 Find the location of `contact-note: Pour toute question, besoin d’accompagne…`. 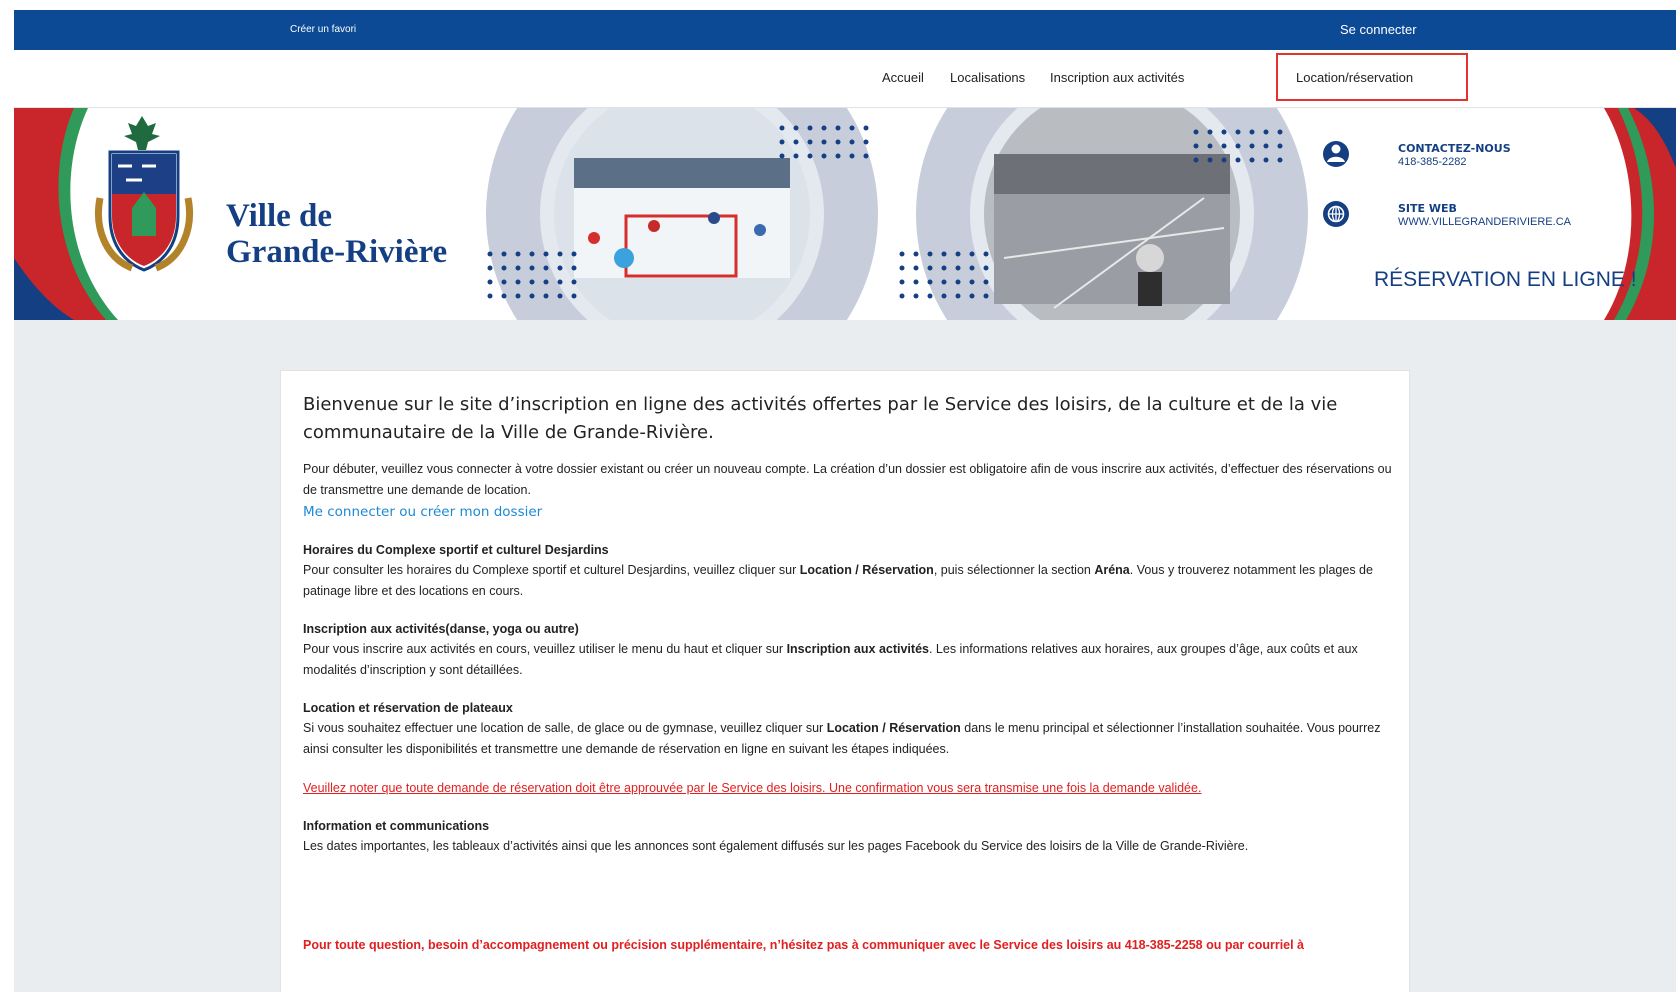

contact-note: Pour toute question, besoin d’accompagne… is located at coordinates (804, 945).